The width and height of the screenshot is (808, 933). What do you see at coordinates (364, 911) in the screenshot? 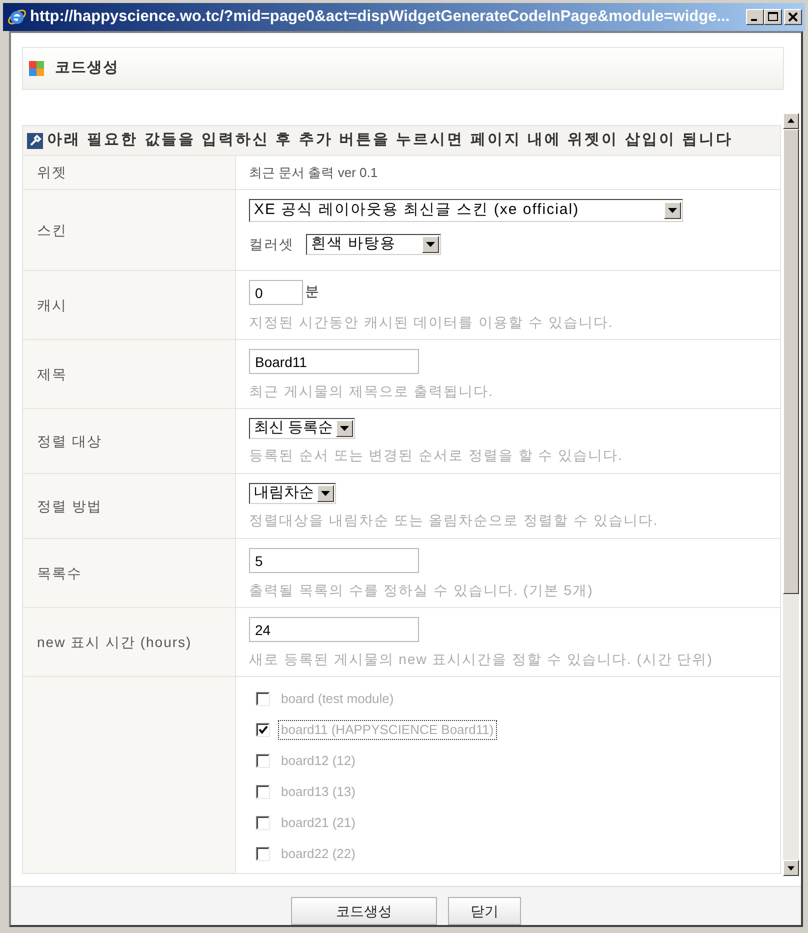
I see `footer-button: 코드생성` at bounding box center [364, 911].